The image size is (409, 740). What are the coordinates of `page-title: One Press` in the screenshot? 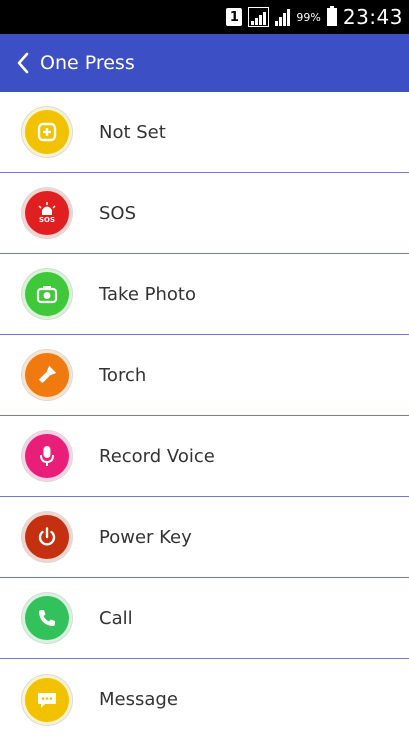 It's located at (87, 63).